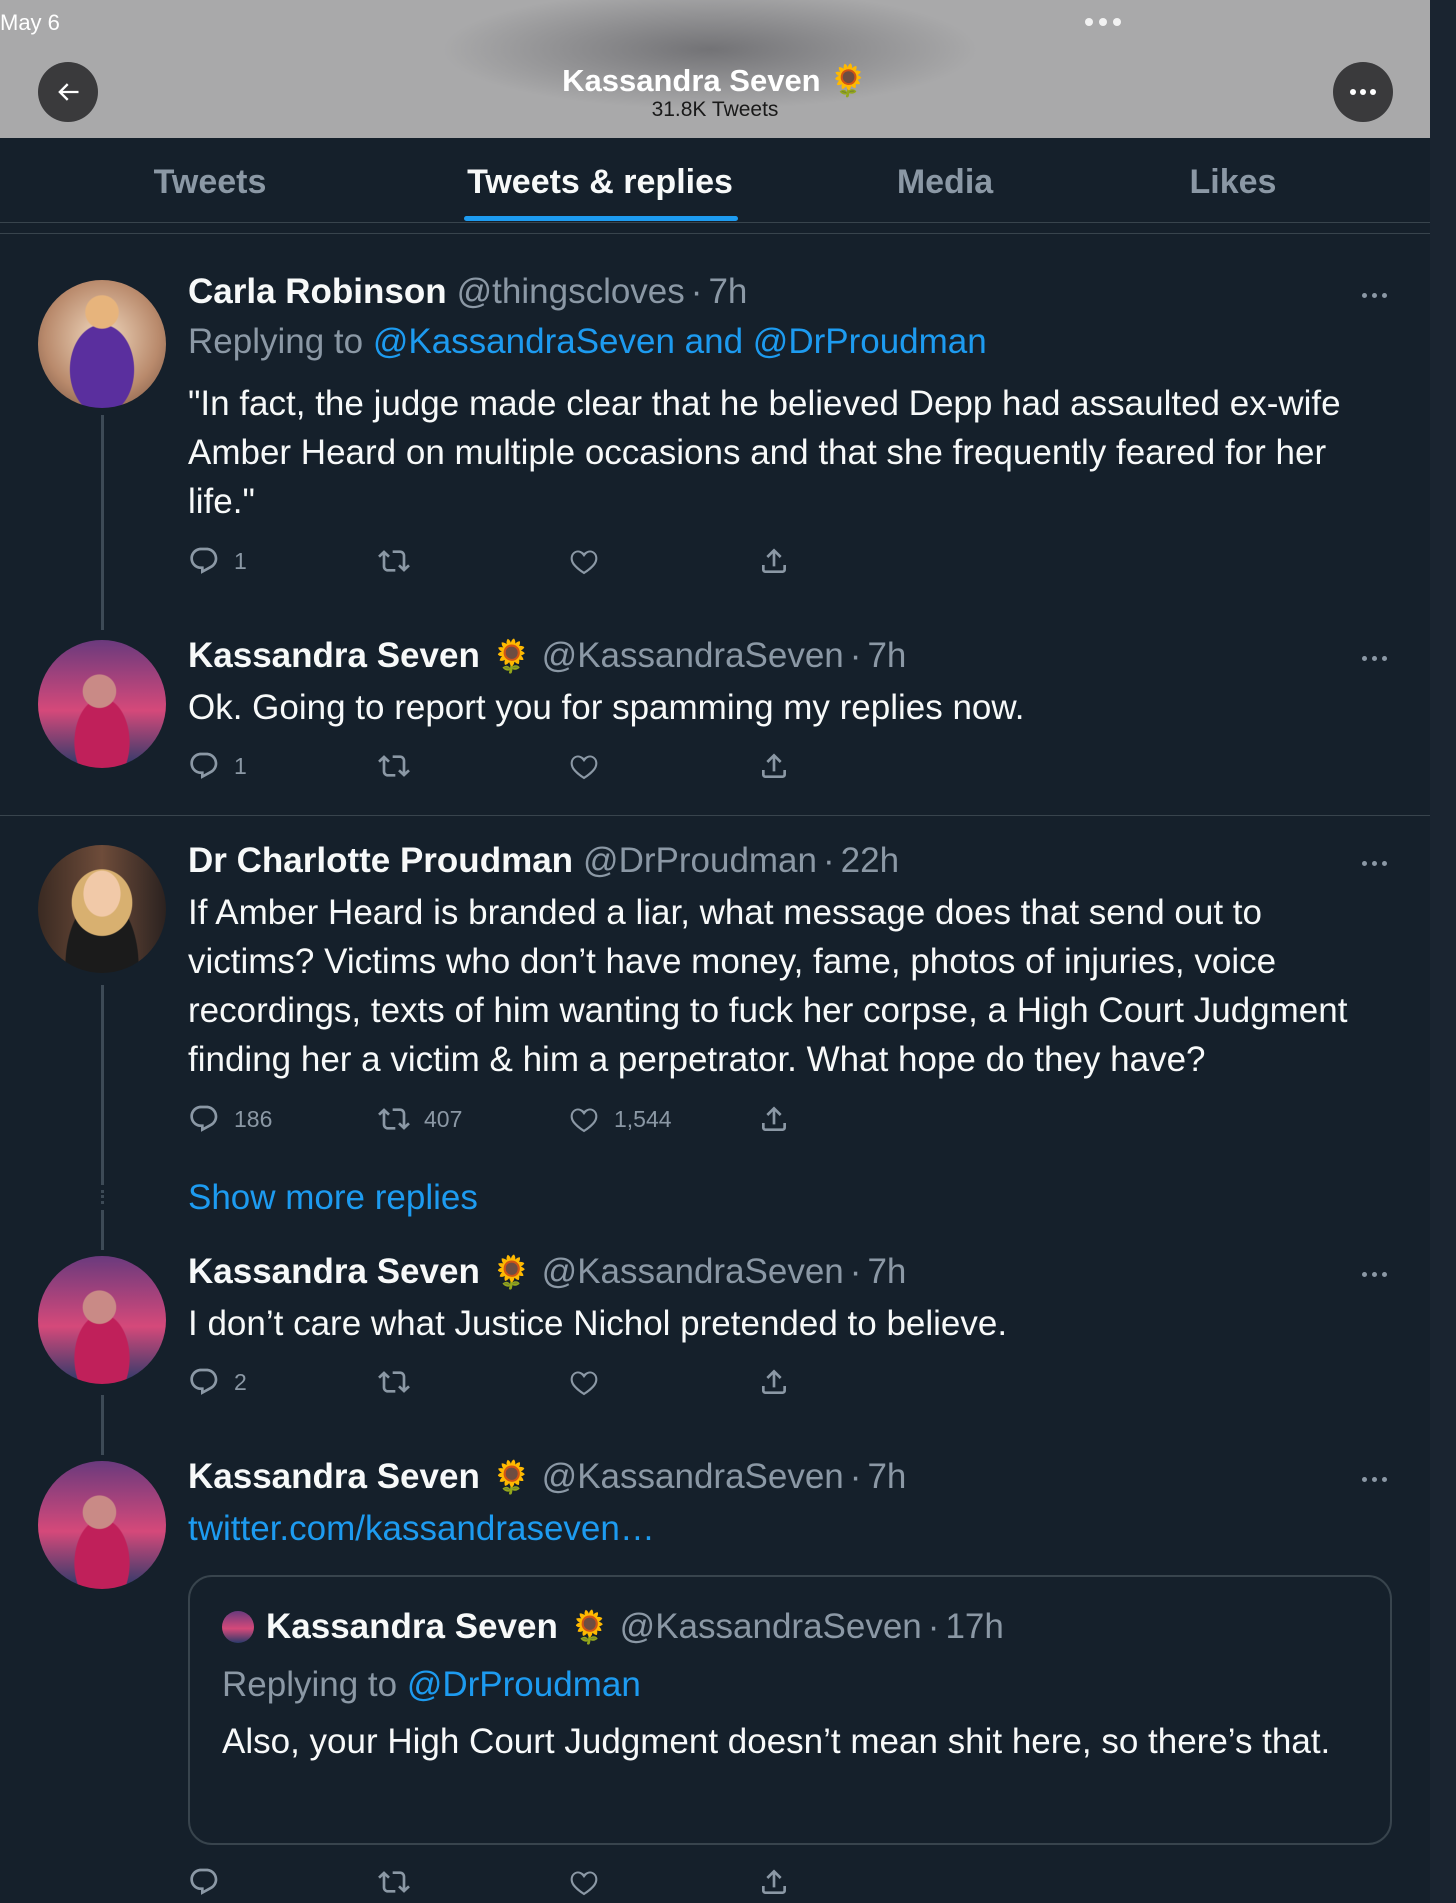 The height and width of the screenshot is (1903, 1456). I want to click on tabs-divider, so click(715, 222).